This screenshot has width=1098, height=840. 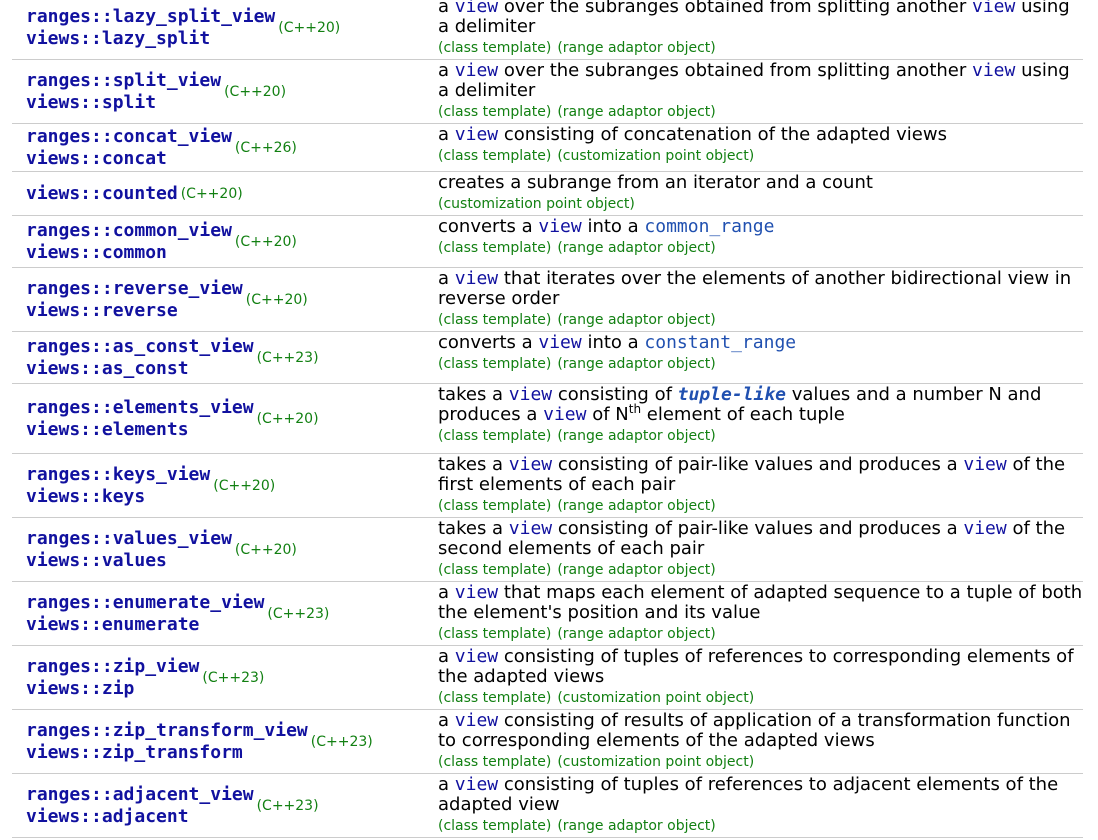 What do you see at coordinates (140, 369) in the screenshot?
I see `adaptor-name-link: views::as_const` at bounding box center [140, 369].